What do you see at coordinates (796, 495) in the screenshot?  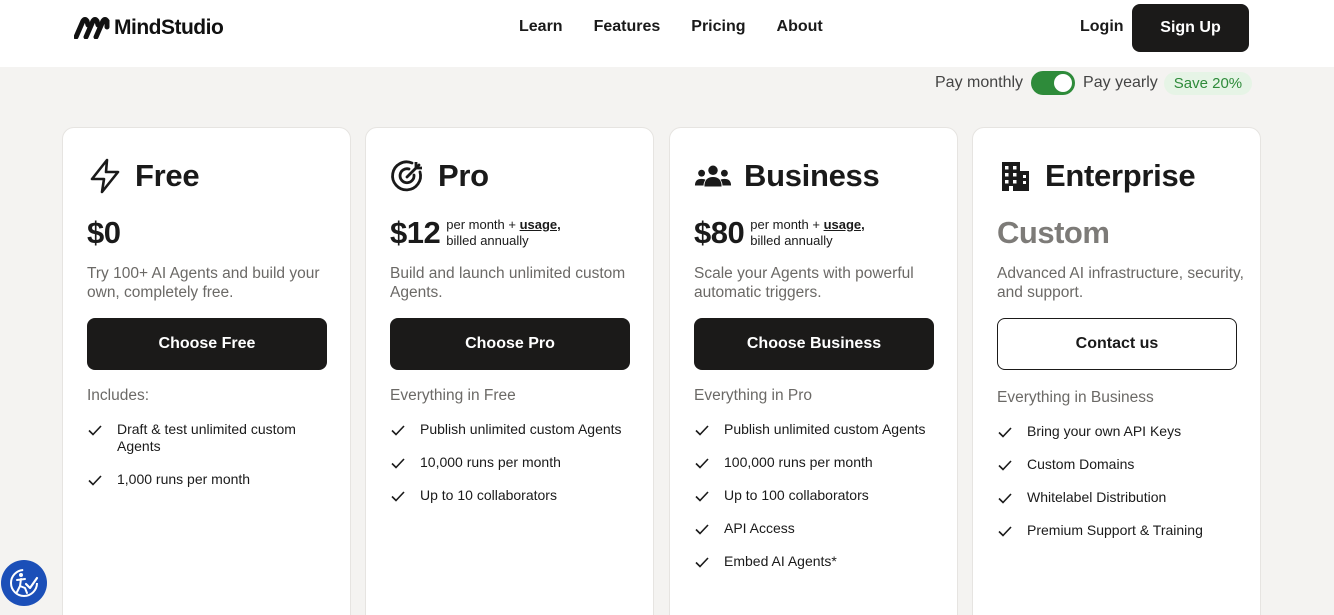 I see `feature-text: Up to 100 collaborators` at bounding box center [796, 495].